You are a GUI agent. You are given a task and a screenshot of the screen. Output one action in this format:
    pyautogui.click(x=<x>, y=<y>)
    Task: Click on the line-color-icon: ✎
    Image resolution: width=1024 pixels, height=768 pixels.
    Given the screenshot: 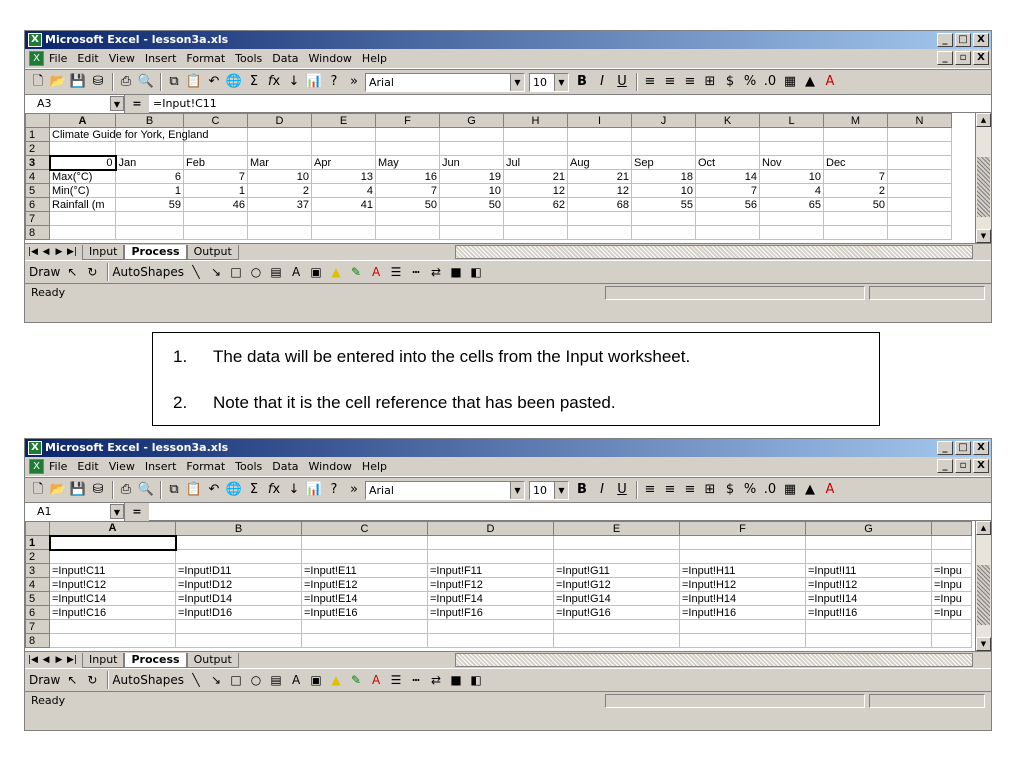 What is the action you would take?
    pyautogui.click(x=356, y=680)
    